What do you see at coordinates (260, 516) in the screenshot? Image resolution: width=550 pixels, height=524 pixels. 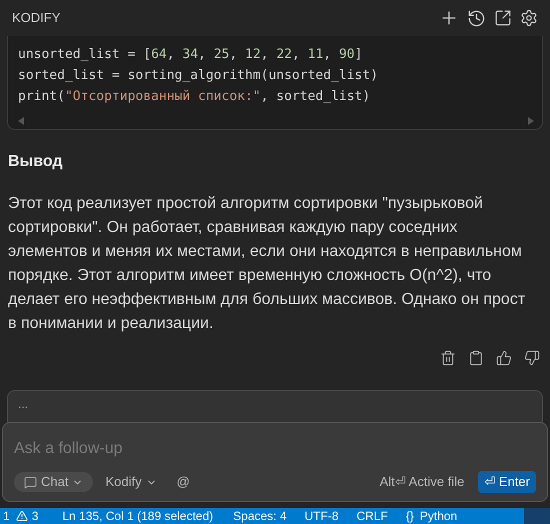 I see `indentation-status: Spaces: 4` at bounding box center [260, 516].